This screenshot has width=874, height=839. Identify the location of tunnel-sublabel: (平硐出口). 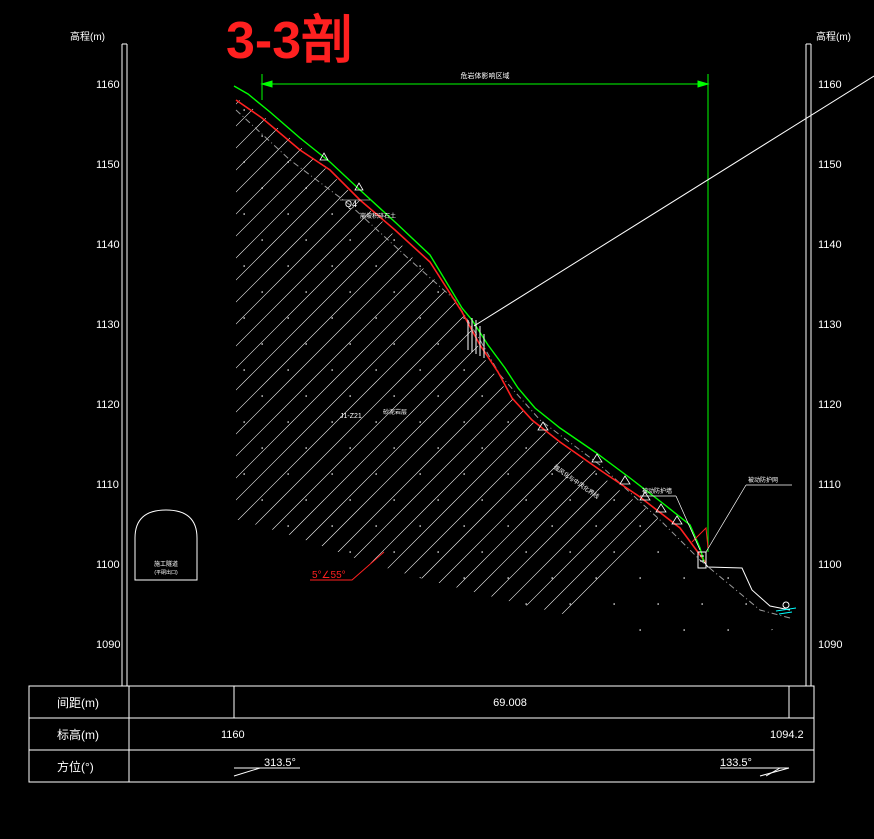
(166, 572).